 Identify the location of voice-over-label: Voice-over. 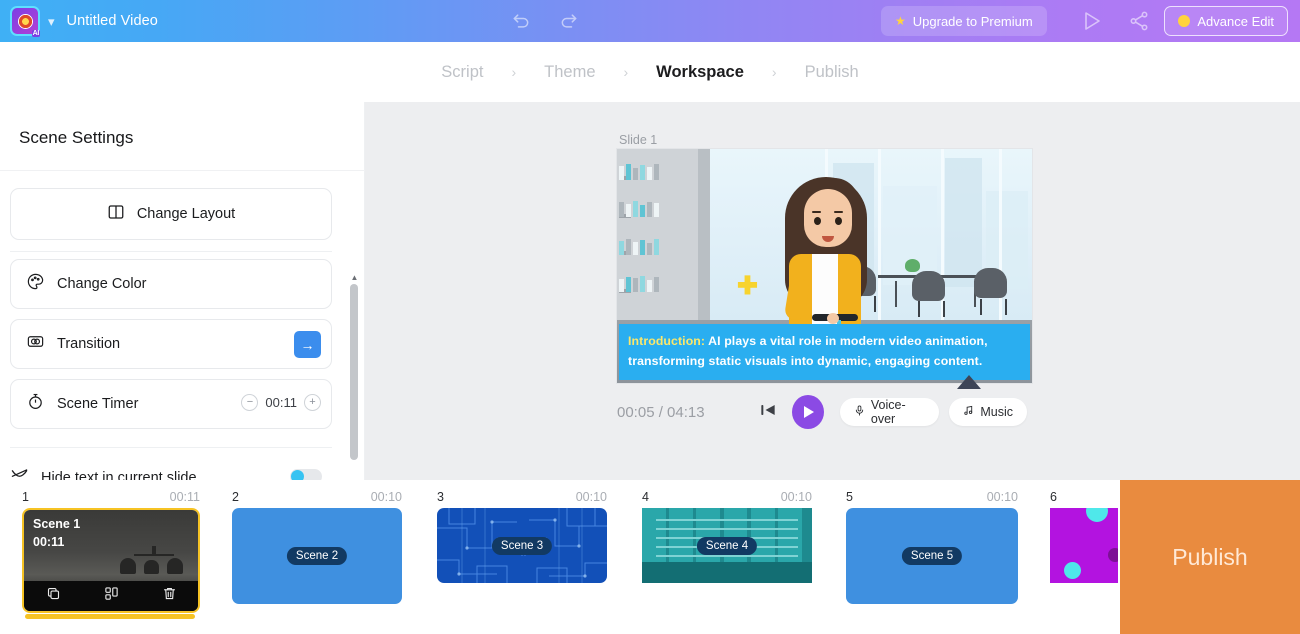
(888, 412).